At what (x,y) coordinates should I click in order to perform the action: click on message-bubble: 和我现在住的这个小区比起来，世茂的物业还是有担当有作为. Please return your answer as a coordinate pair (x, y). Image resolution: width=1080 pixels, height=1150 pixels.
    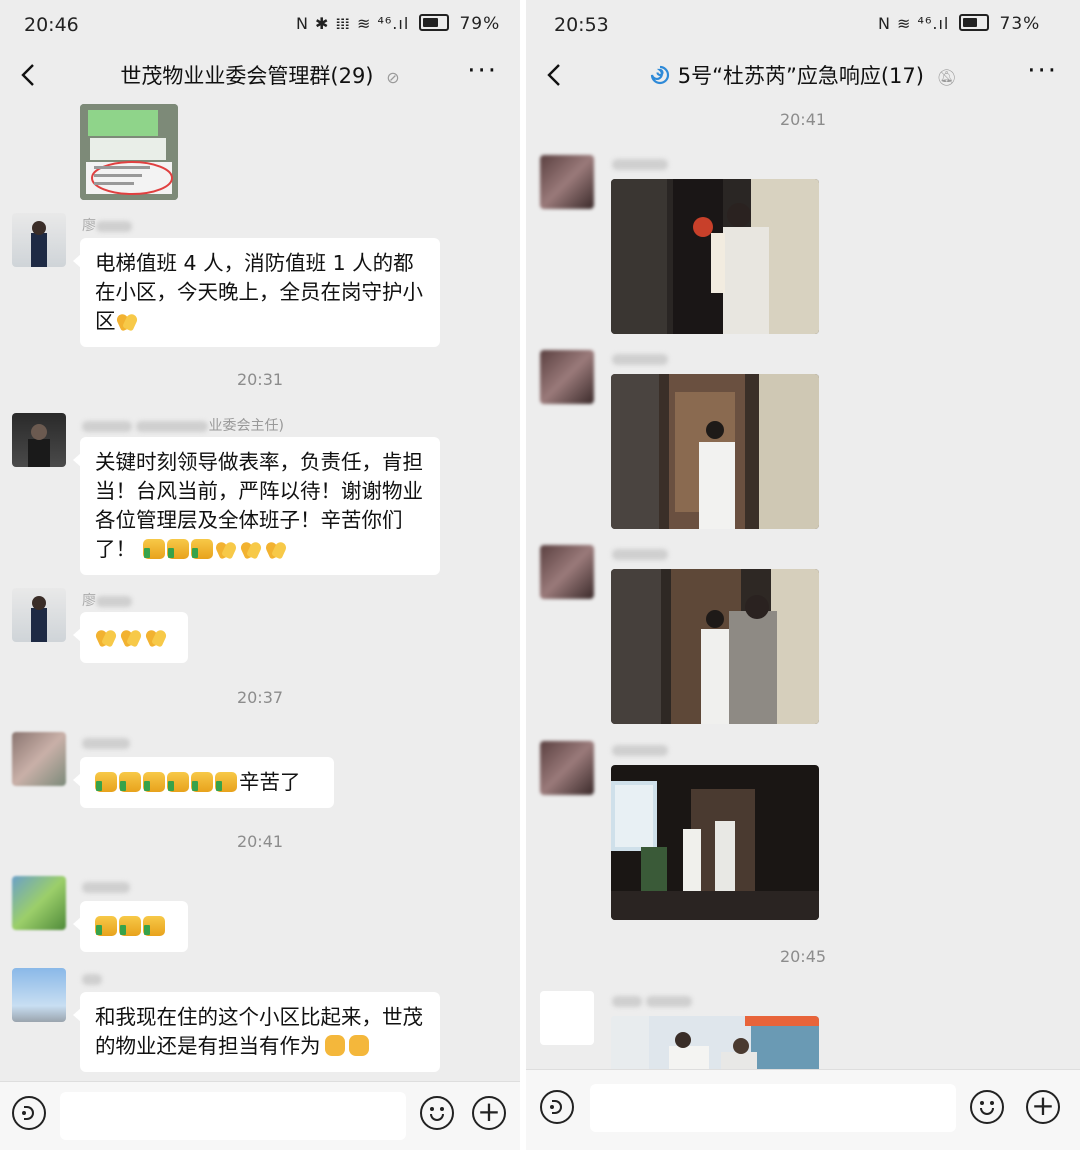
    Looking at the image, I should click on (256, 1032).